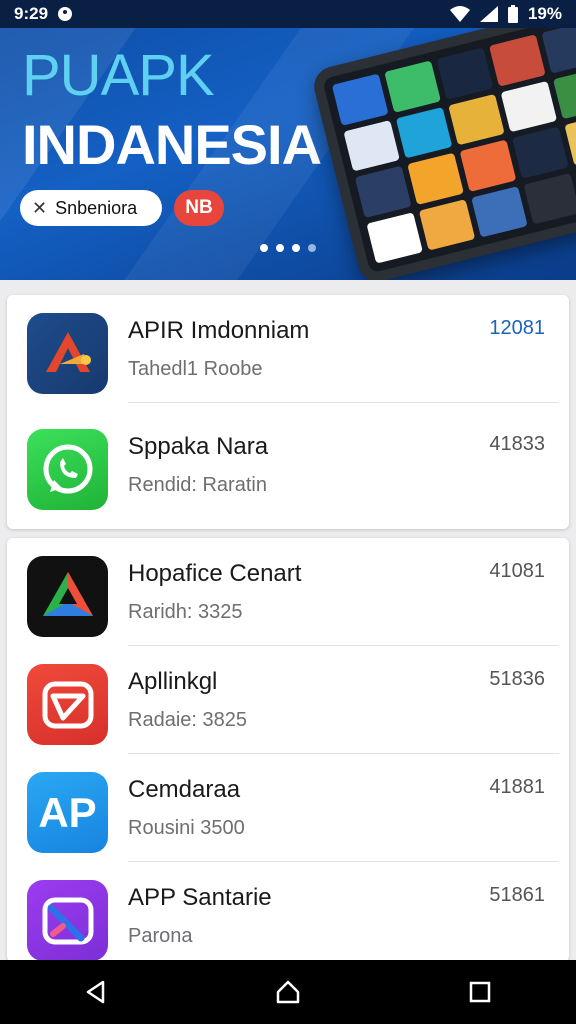 This screenshot has width=576, height=1024. Describe the element at coordinates (288, 592) in the screenshot. I see `app-row: Hopafice Cenart Raridh: 3325 41081` at that location.